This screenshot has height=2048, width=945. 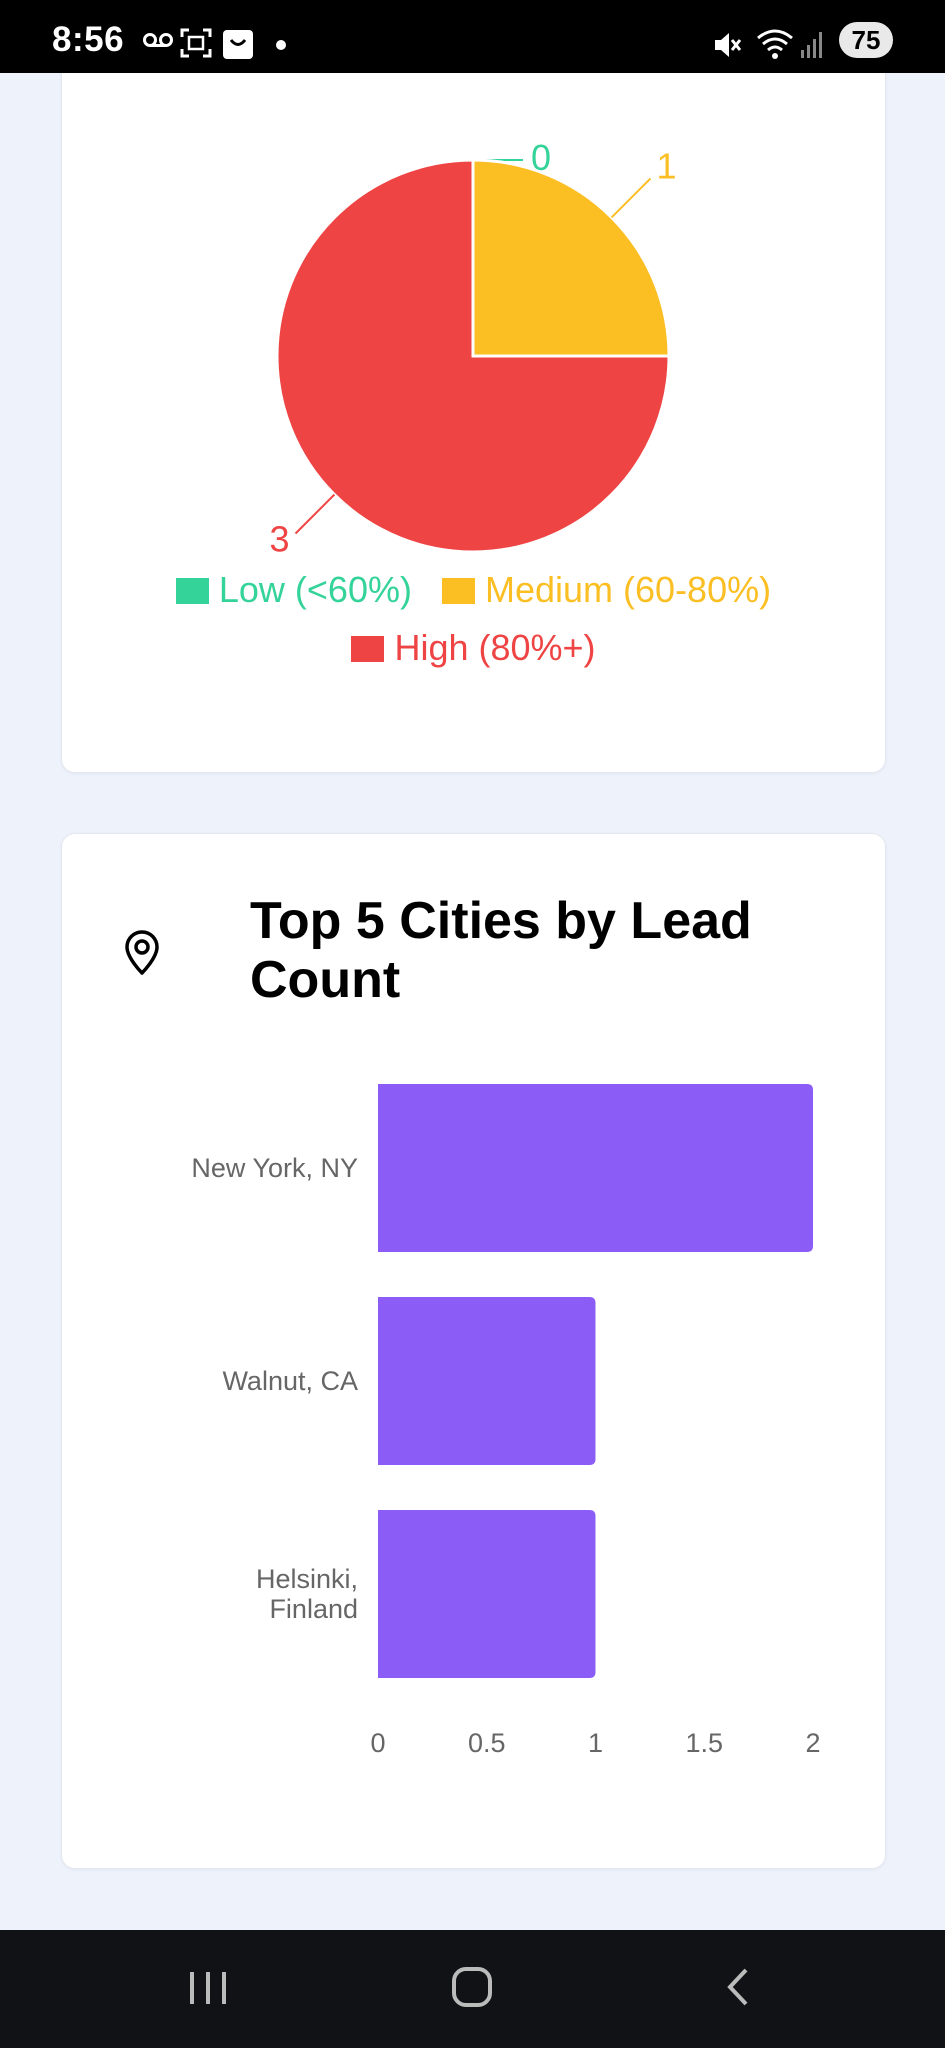 What do you see at coordinates (811, 45) in the screenshot?
I see `signal-icon` at bounding box center [811, 45].